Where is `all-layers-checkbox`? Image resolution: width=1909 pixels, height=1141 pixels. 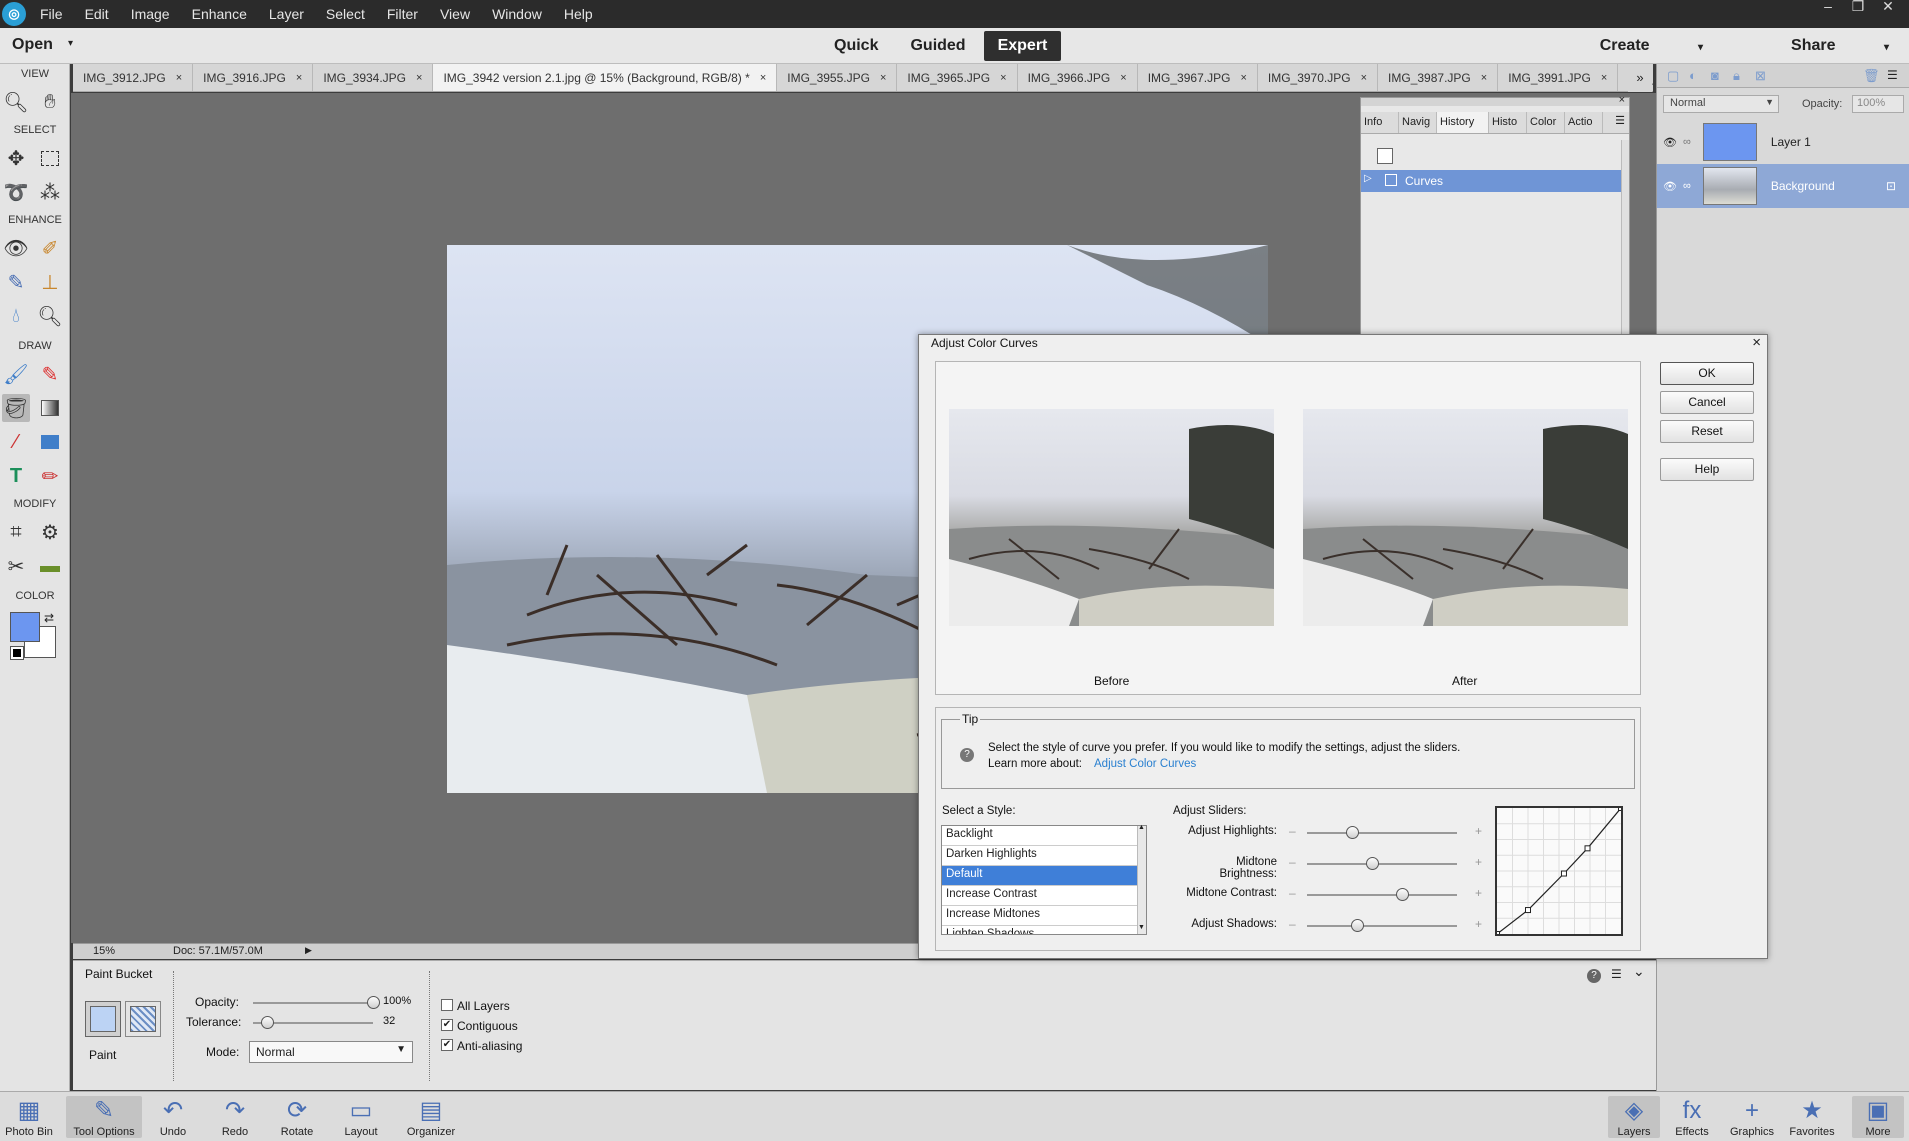 all-layers-checkbox is located at coordinates (447, 1005).